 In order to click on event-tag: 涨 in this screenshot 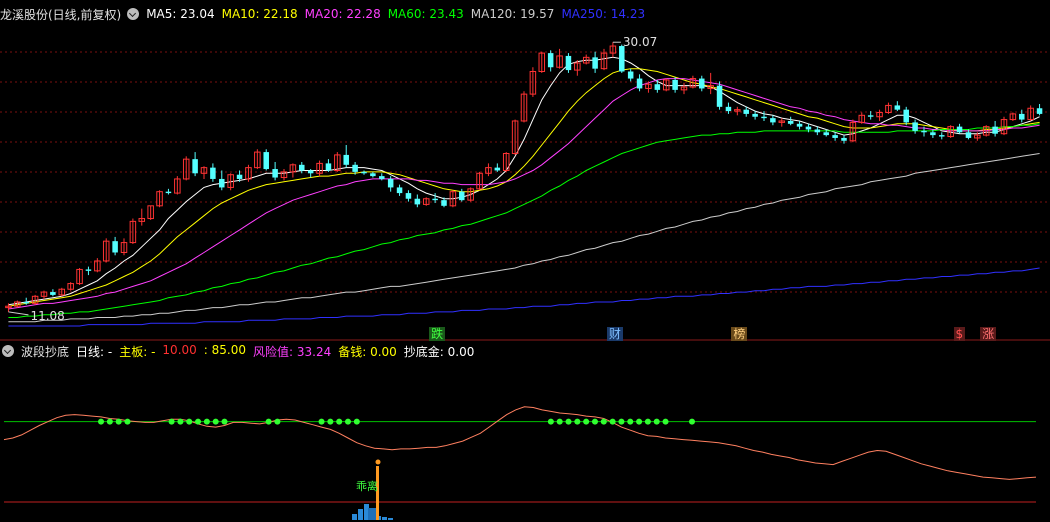, I will do `click(988, 334)`.